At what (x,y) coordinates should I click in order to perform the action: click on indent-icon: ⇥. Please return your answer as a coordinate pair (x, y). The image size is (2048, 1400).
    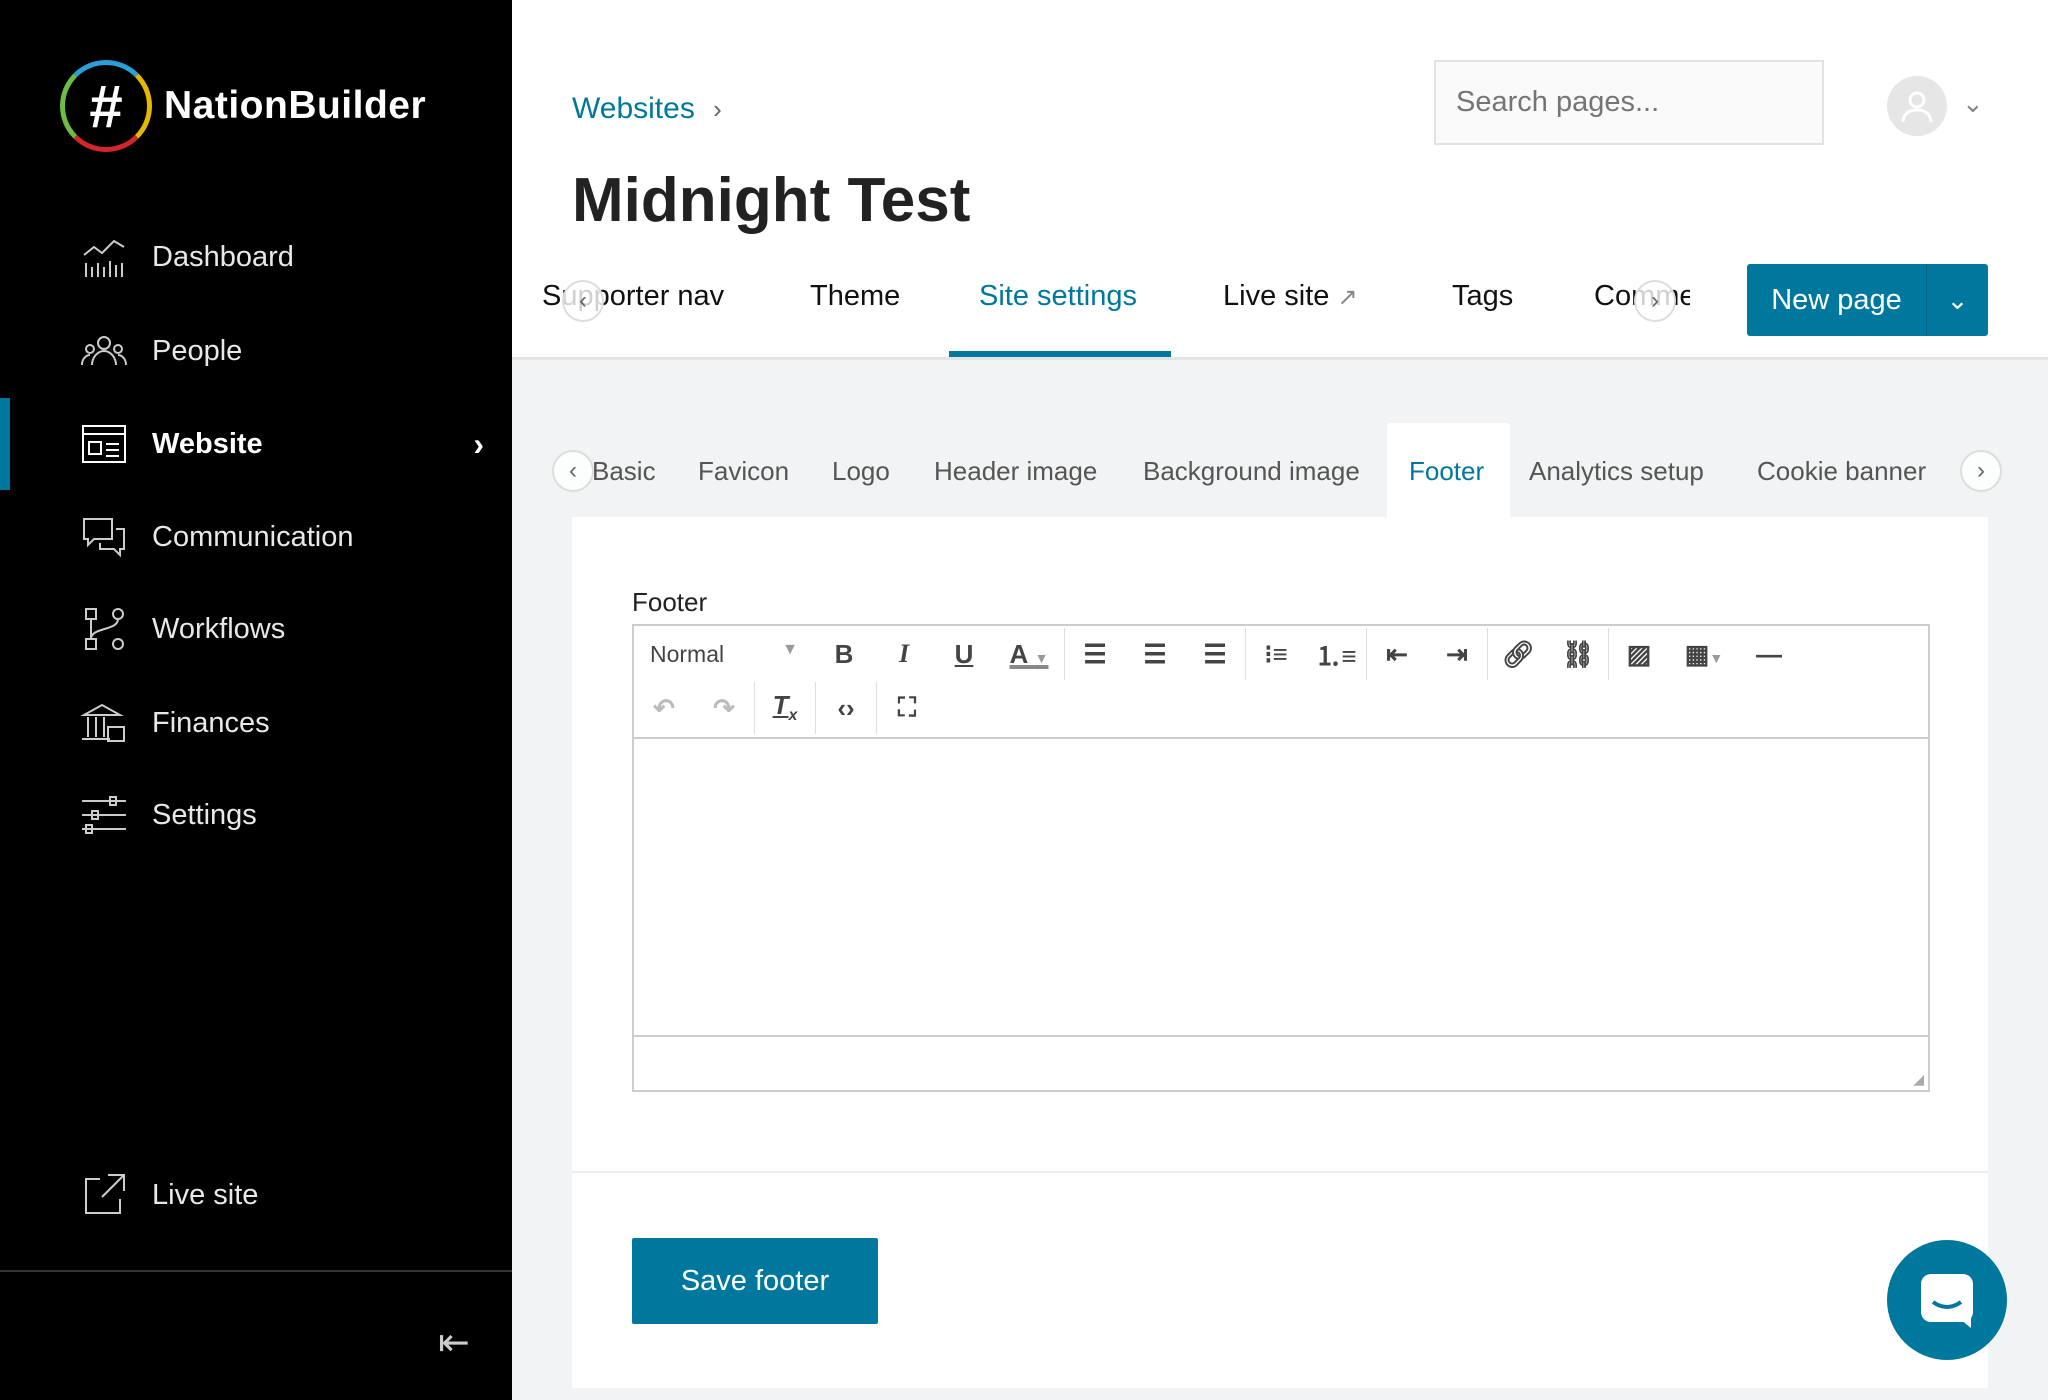
    Looking at the image, I should click on (1457, 654).